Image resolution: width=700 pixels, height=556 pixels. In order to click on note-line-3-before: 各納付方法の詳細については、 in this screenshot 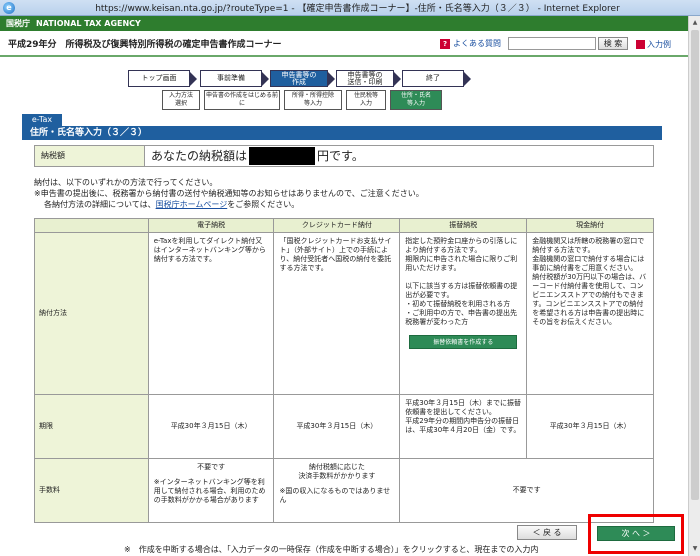, I will do `click(100, 204)`.